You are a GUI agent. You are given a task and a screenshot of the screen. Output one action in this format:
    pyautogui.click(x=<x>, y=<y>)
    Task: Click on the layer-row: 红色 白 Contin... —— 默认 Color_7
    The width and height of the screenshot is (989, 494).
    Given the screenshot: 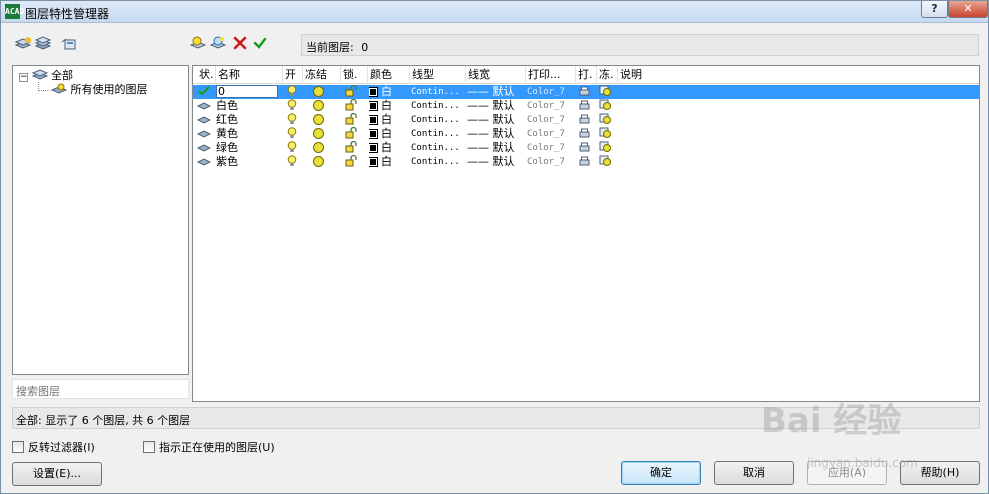 What is the action you would take?
    pyautogui.click(x=586, y=120)
    